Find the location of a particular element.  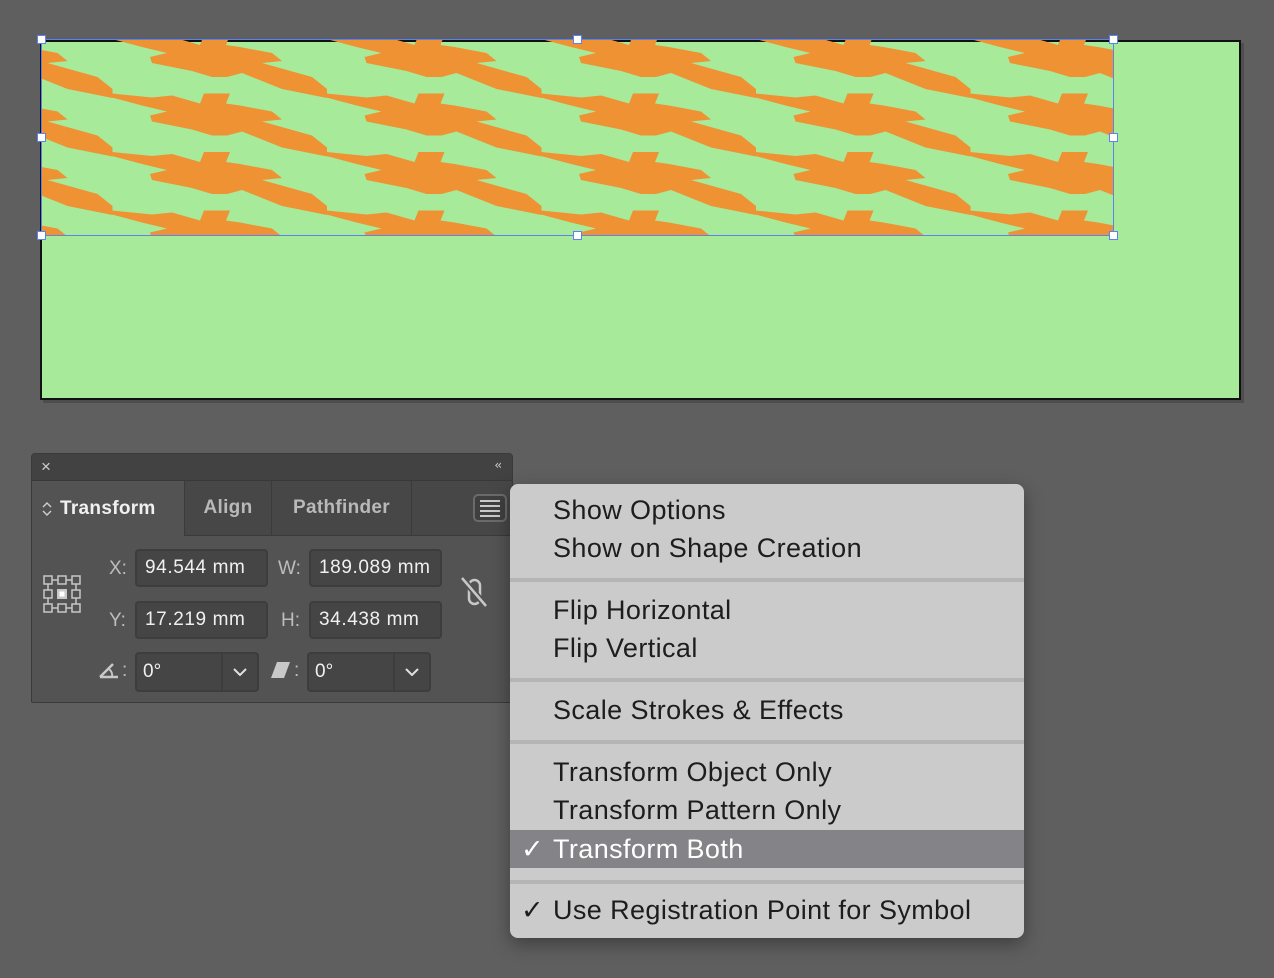

tab-pathfinder: Pathfinder is located at coordinates (342, 508).